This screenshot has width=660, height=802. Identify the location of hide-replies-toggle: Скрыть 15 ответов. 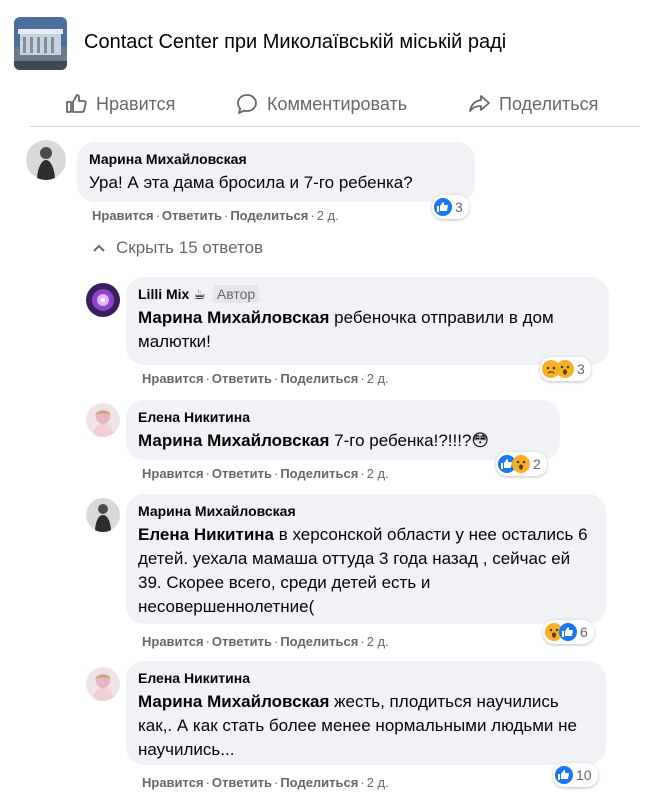
(177, 248).